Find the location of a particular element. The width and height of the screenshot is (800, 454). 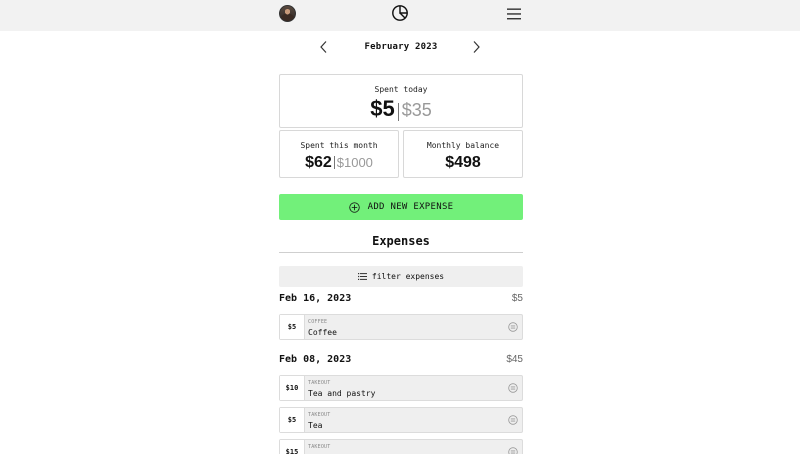

filter-expenses-label: filter expenses is located at coordinates (408, 276).